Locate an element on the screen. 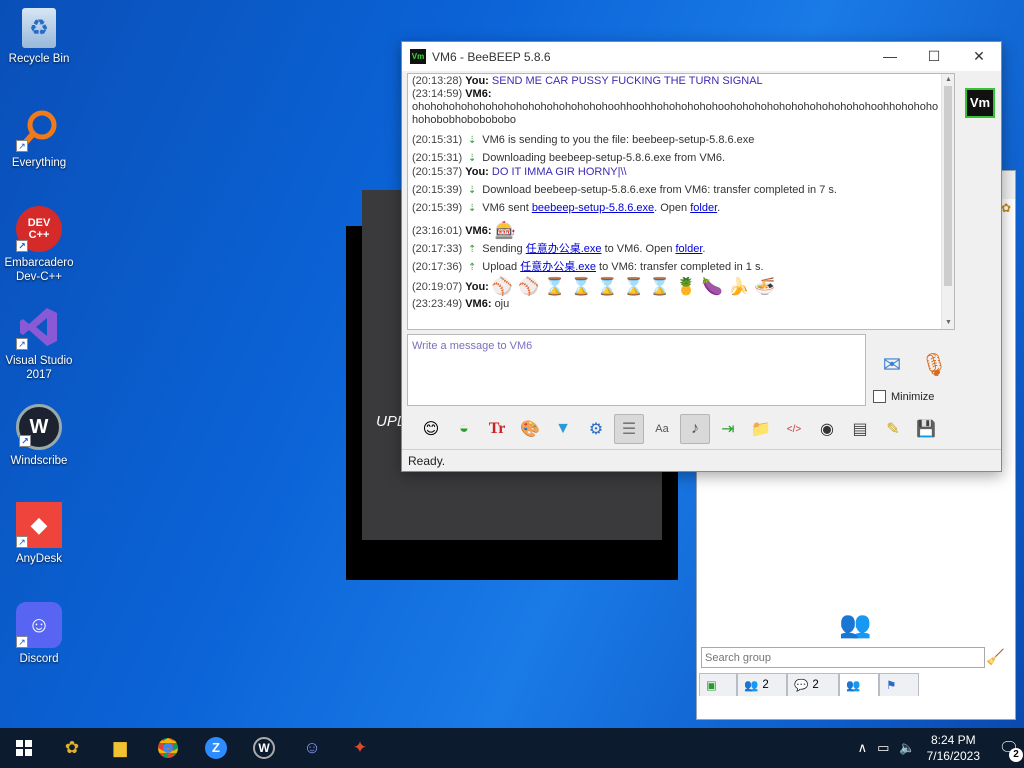 The width and height of the screenshot is (1024, 768). desktop-icon-windscribe: W ↗ Windscribe is located at coordinates (39, 436).